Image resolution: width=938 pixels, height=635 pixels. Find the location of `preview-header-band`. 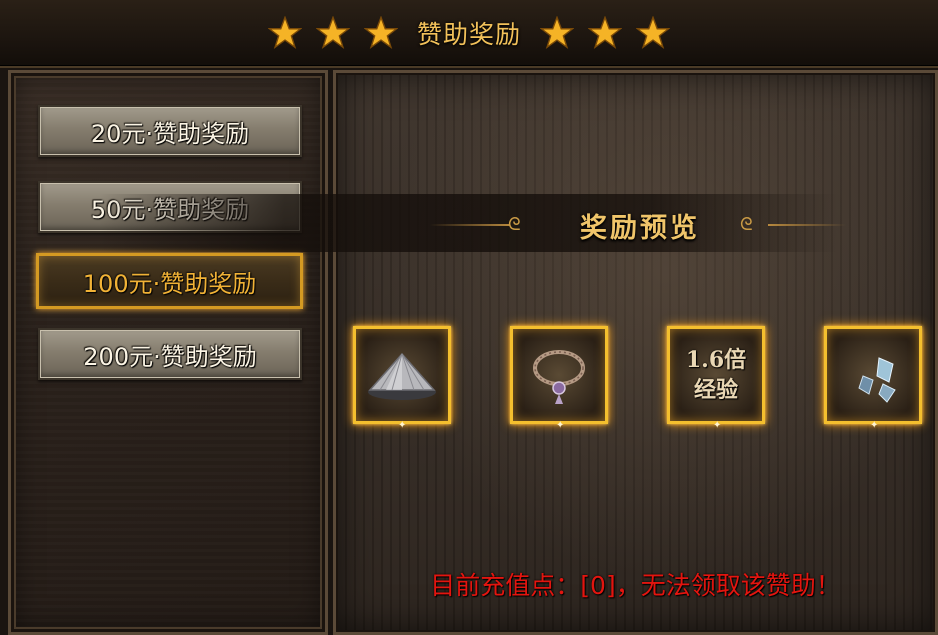

preview-header-band is located at coordinates (469, 223).